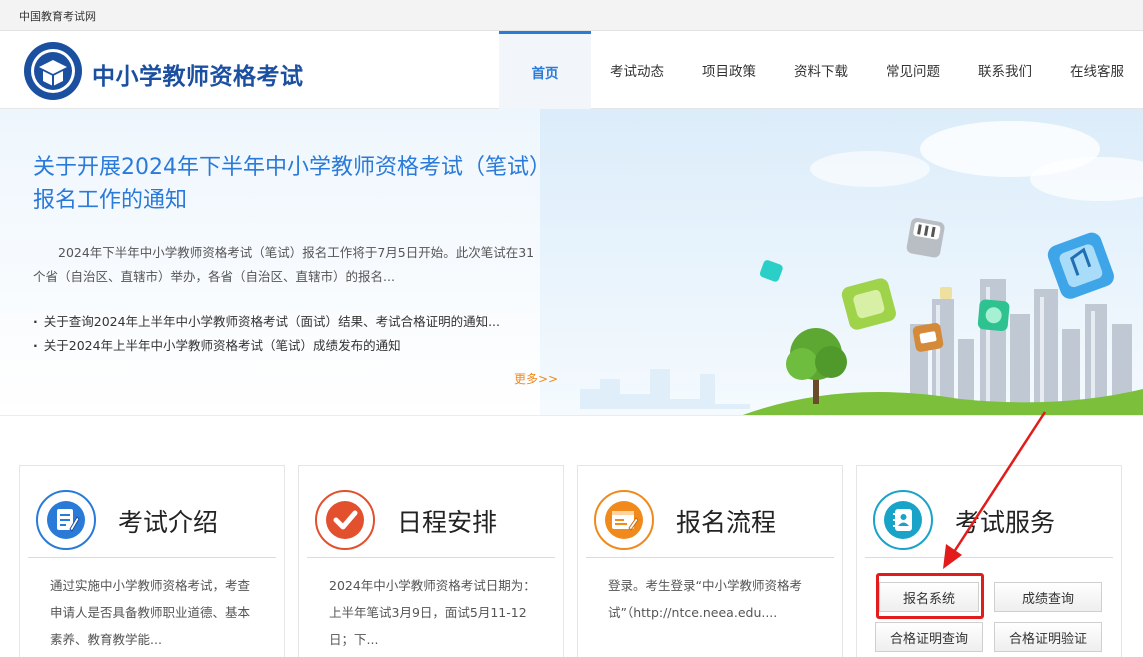 This screenshot has width=1143, height=657. Describe the element at coordinates (536, 378) in the screenshot. I see `more-news-link: 更多>>` at that location.